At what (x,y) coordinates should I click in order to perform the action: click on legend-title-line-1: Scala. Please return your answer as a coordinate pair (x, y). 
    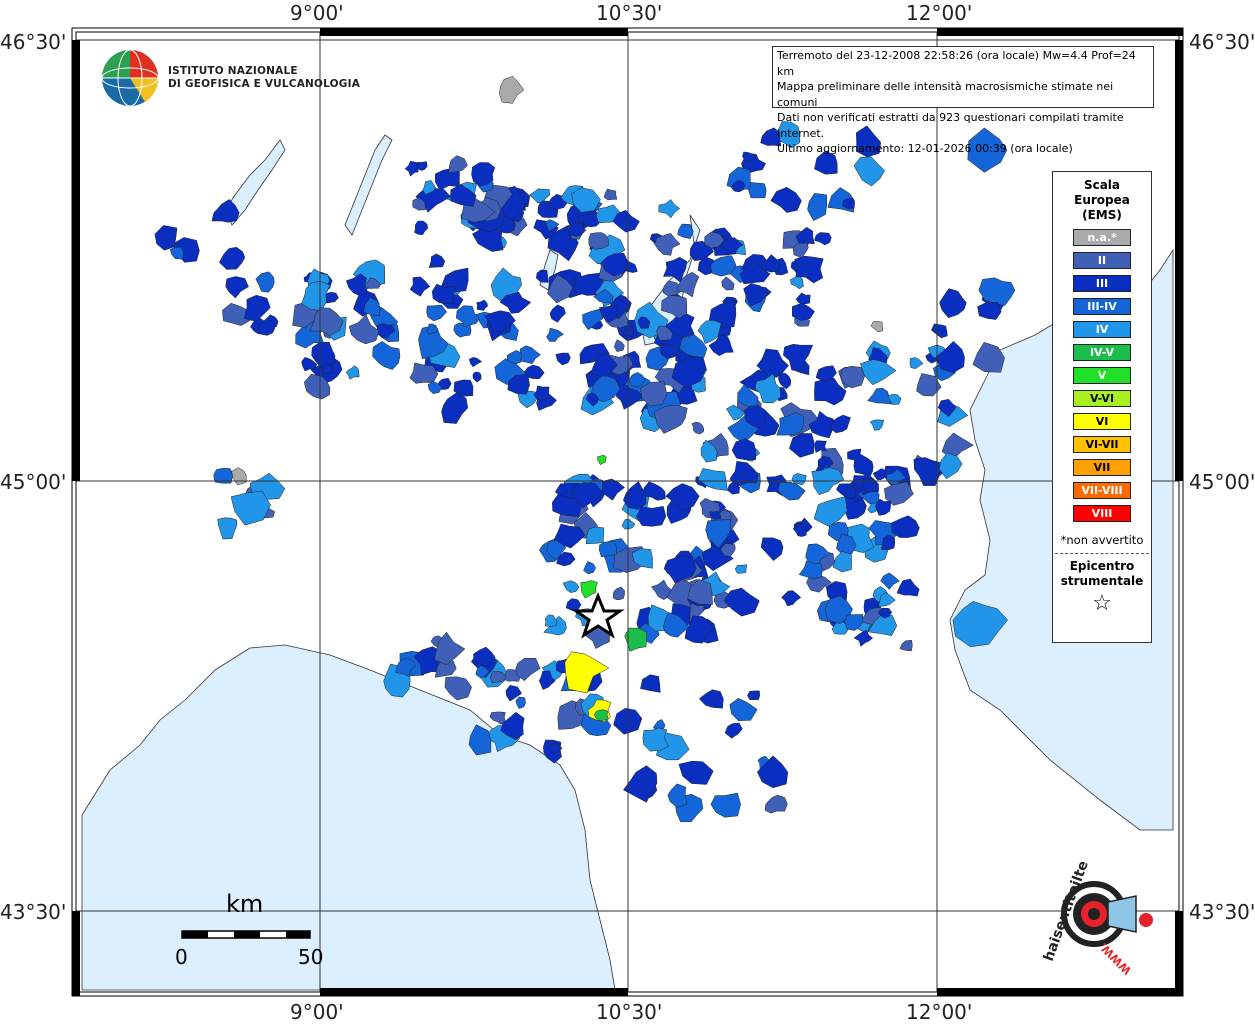
    Looking at the image, I should click on (1102, 185).